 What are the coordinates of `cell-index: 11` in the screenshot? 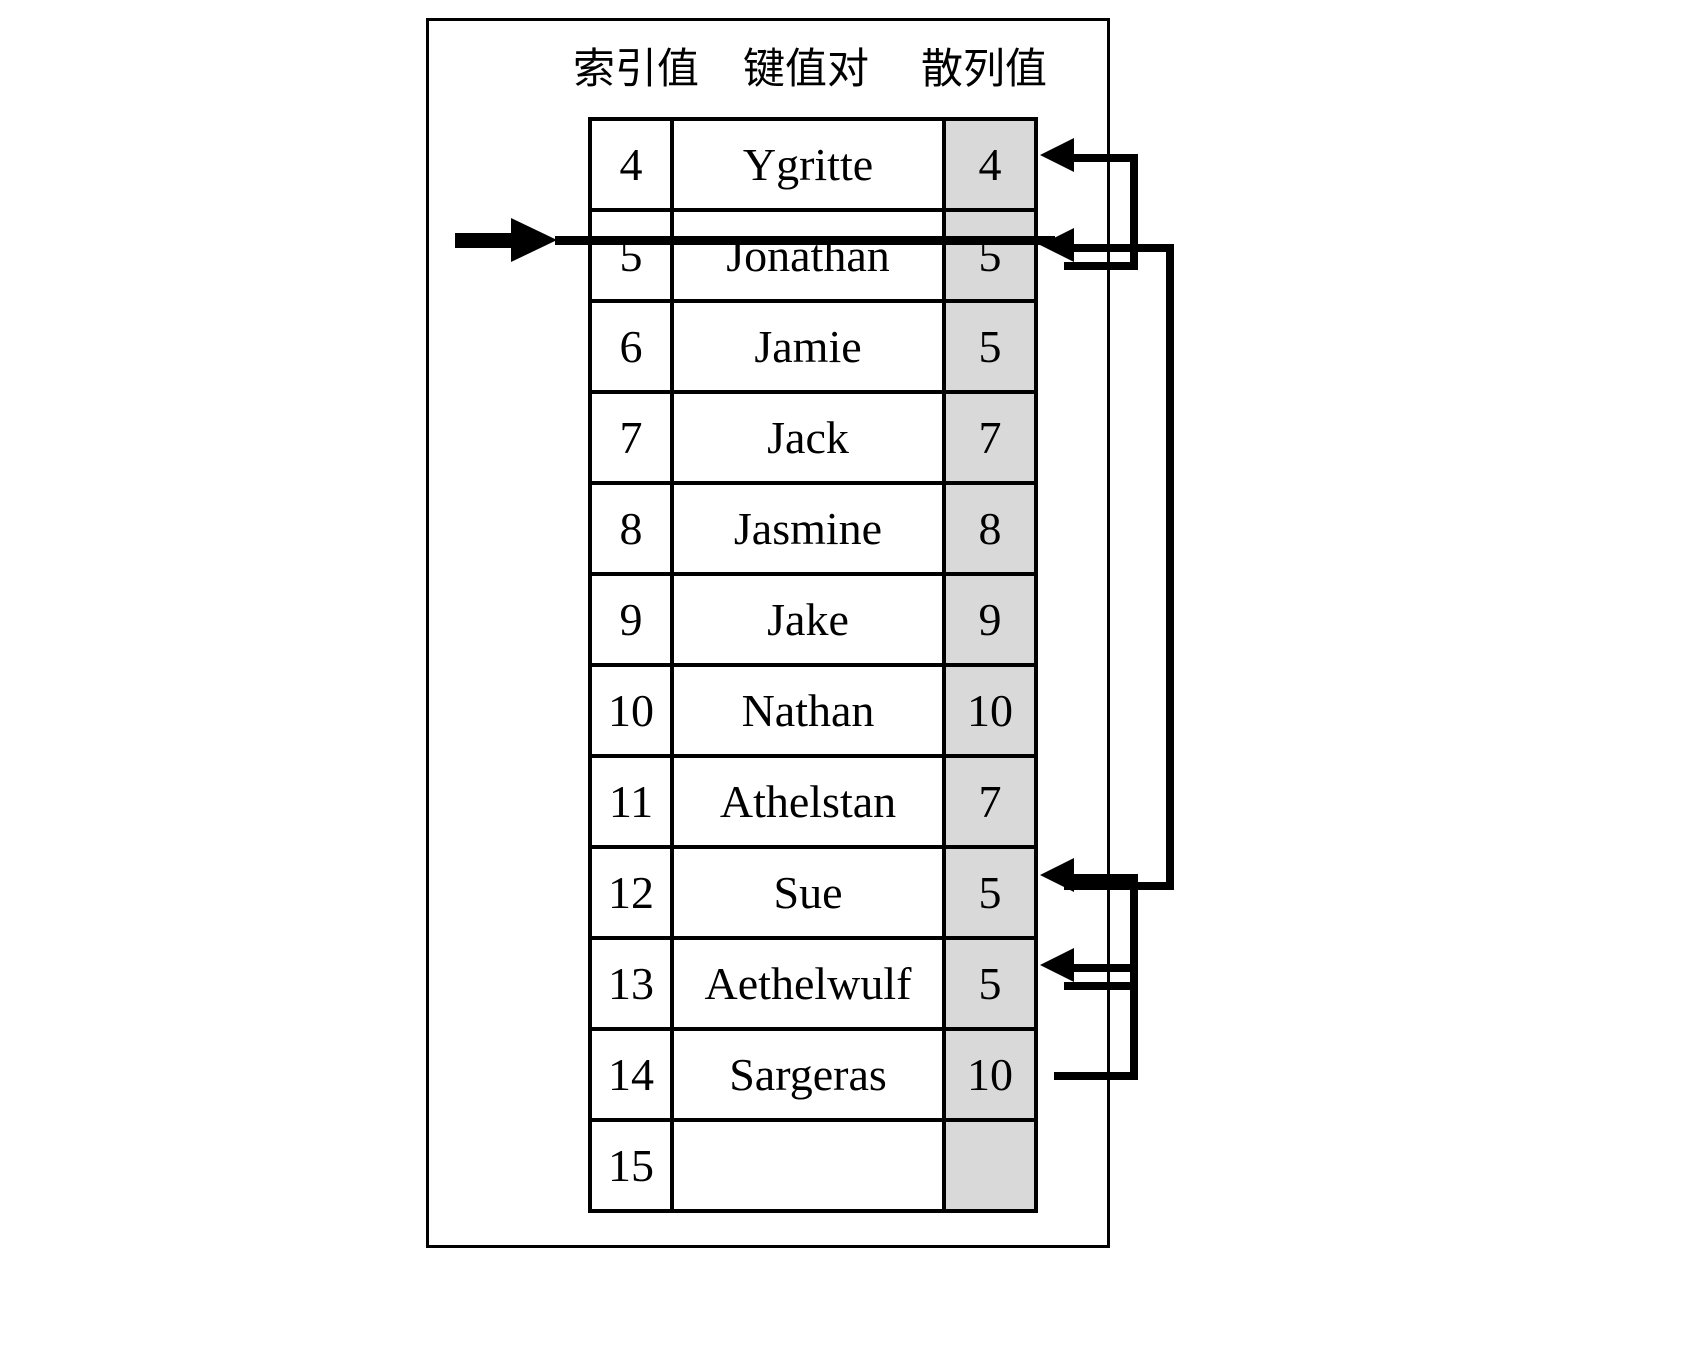 It's located at (631, 801).